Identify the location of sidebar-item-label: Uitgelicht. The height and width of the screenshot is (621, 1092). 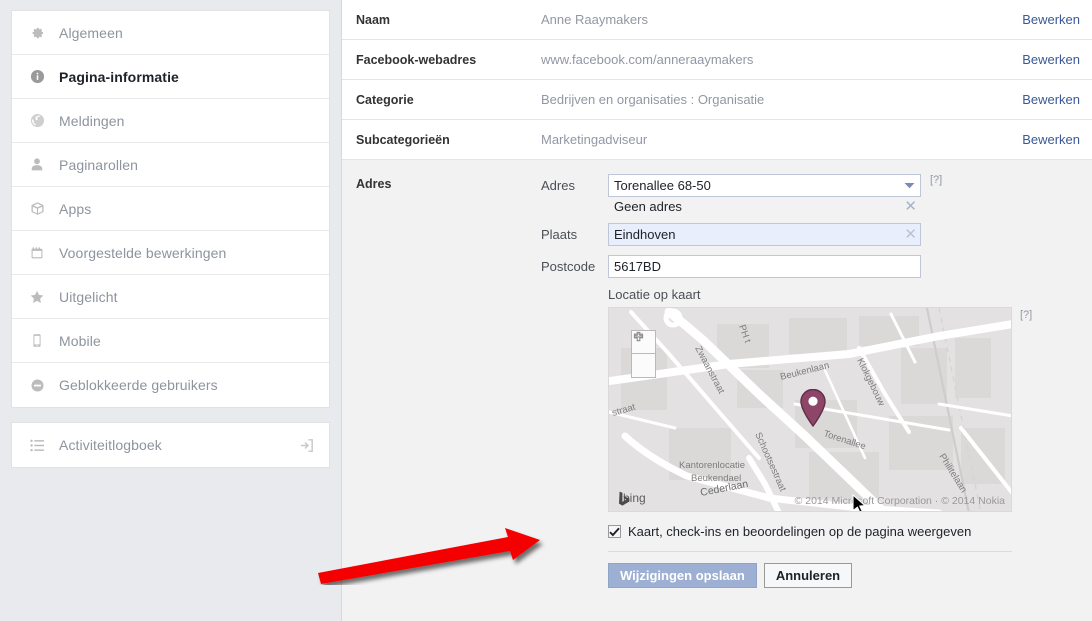
(88, 296).